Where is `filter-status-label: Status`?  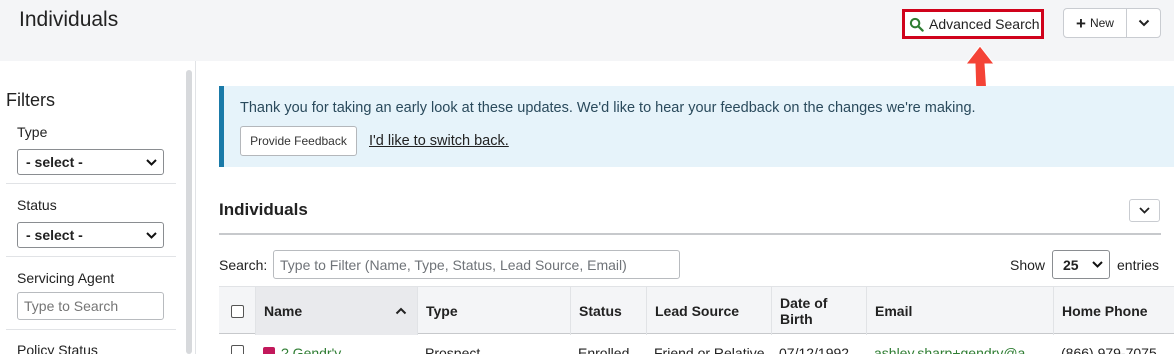
filter-status-label: Status is located at coordinates (37, 205).